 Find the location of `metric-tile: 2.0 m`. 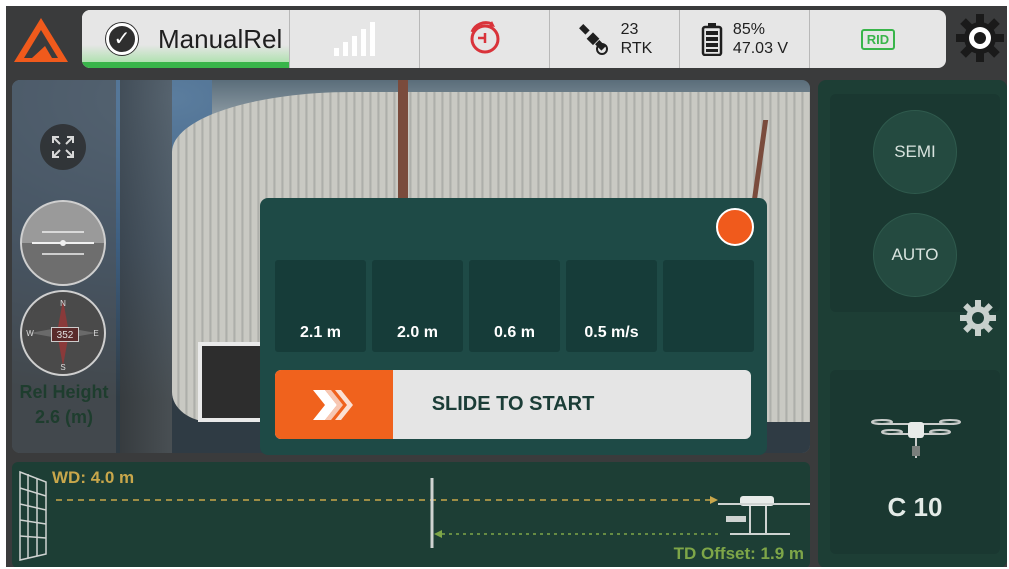

metric-tile: 2.0 m is located at coordinates (417, 306).